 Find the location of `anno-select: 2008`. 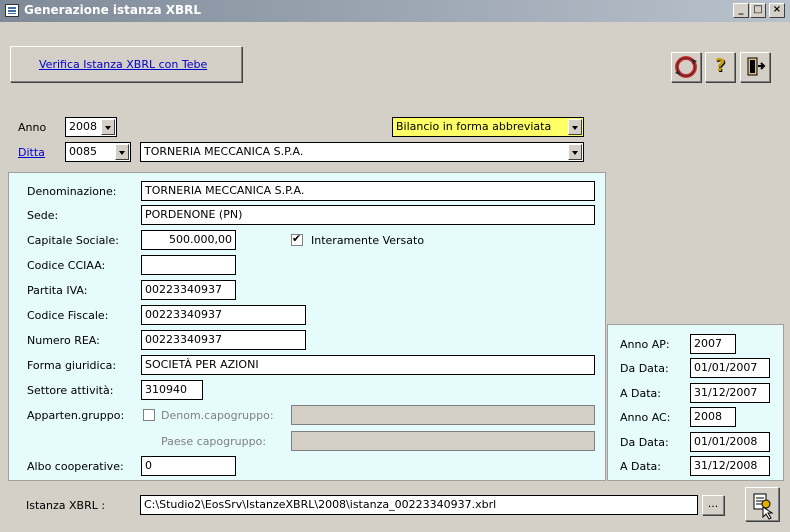

anno-select: 2008 is located at coordinates (91, 127).